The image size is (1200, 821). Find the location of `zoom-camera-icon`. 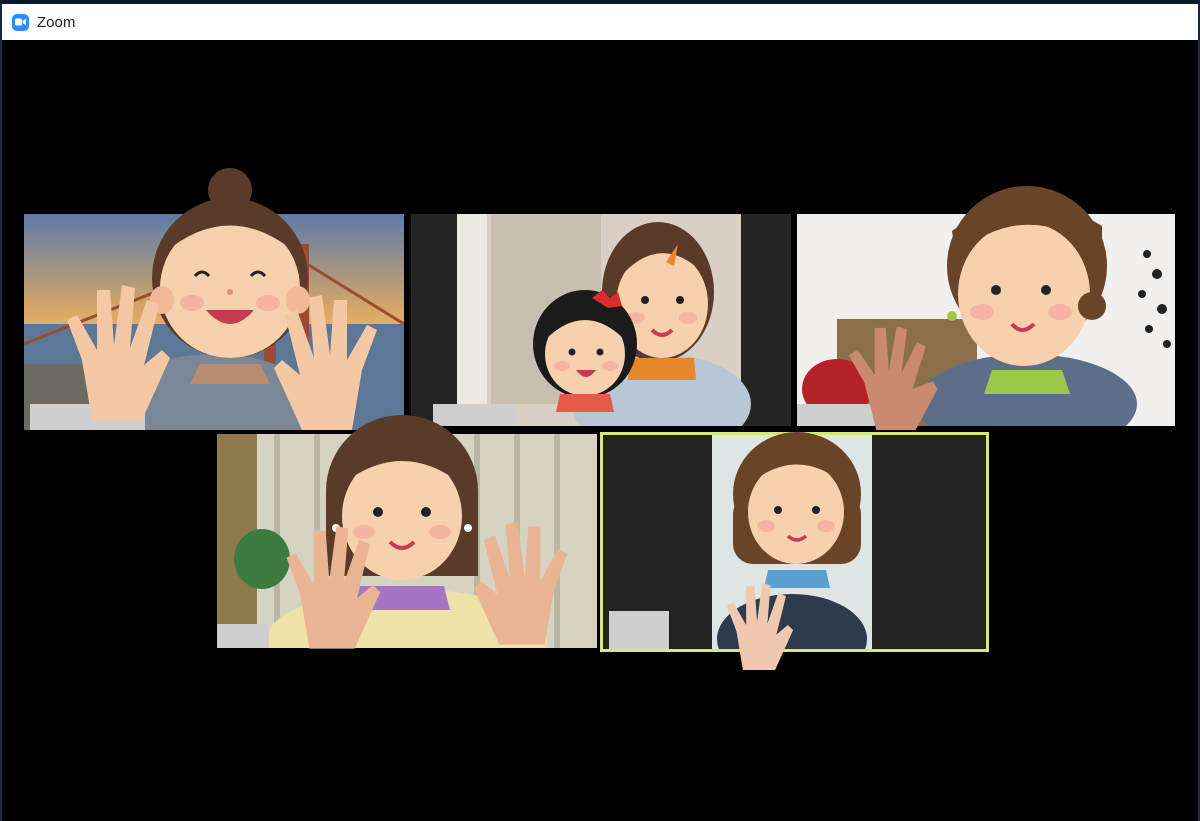

zoom-camera-icon is located at coordinates (20, 22).